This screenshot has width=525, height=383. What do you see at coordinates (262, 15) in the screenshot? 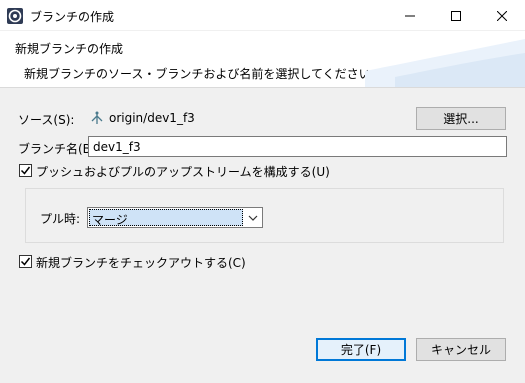
I see `title-bar: ブランチの作成` at bounding box center [262, 15].